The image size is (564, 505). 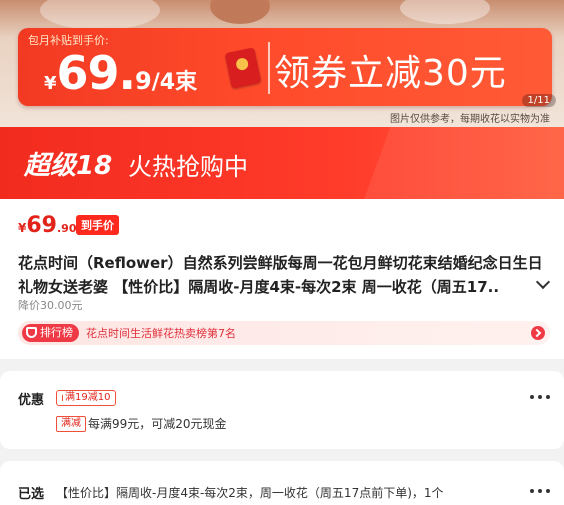 I want to click on selected-spec-desc: 【性价比】隔周收-月度4束-每次2束，周一收花（周五17点前下单)，1个, so click(x=250, y=493).